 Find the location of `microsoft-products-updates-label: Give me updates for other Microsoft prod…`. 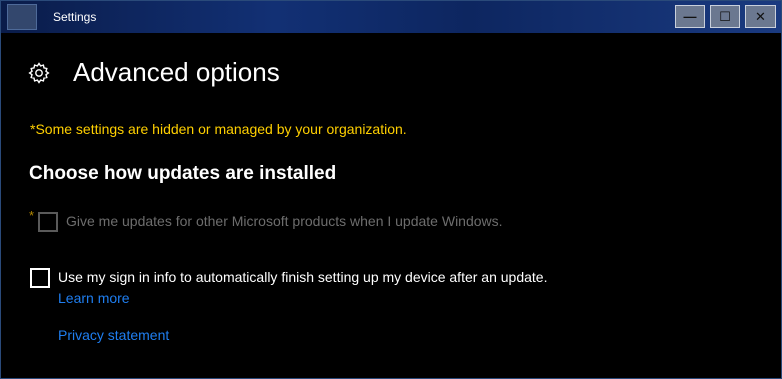

microsoft-products-updates-label: Give me updates for other Microsoft prod… is located at coordinates (284, 221).